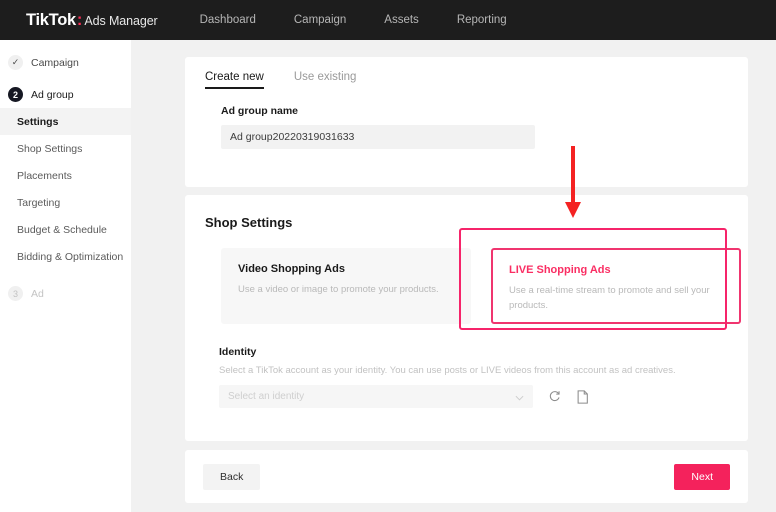 This screenshot has height=512, width=776. I want to click on check-icon: ✓, so click(15, 62).